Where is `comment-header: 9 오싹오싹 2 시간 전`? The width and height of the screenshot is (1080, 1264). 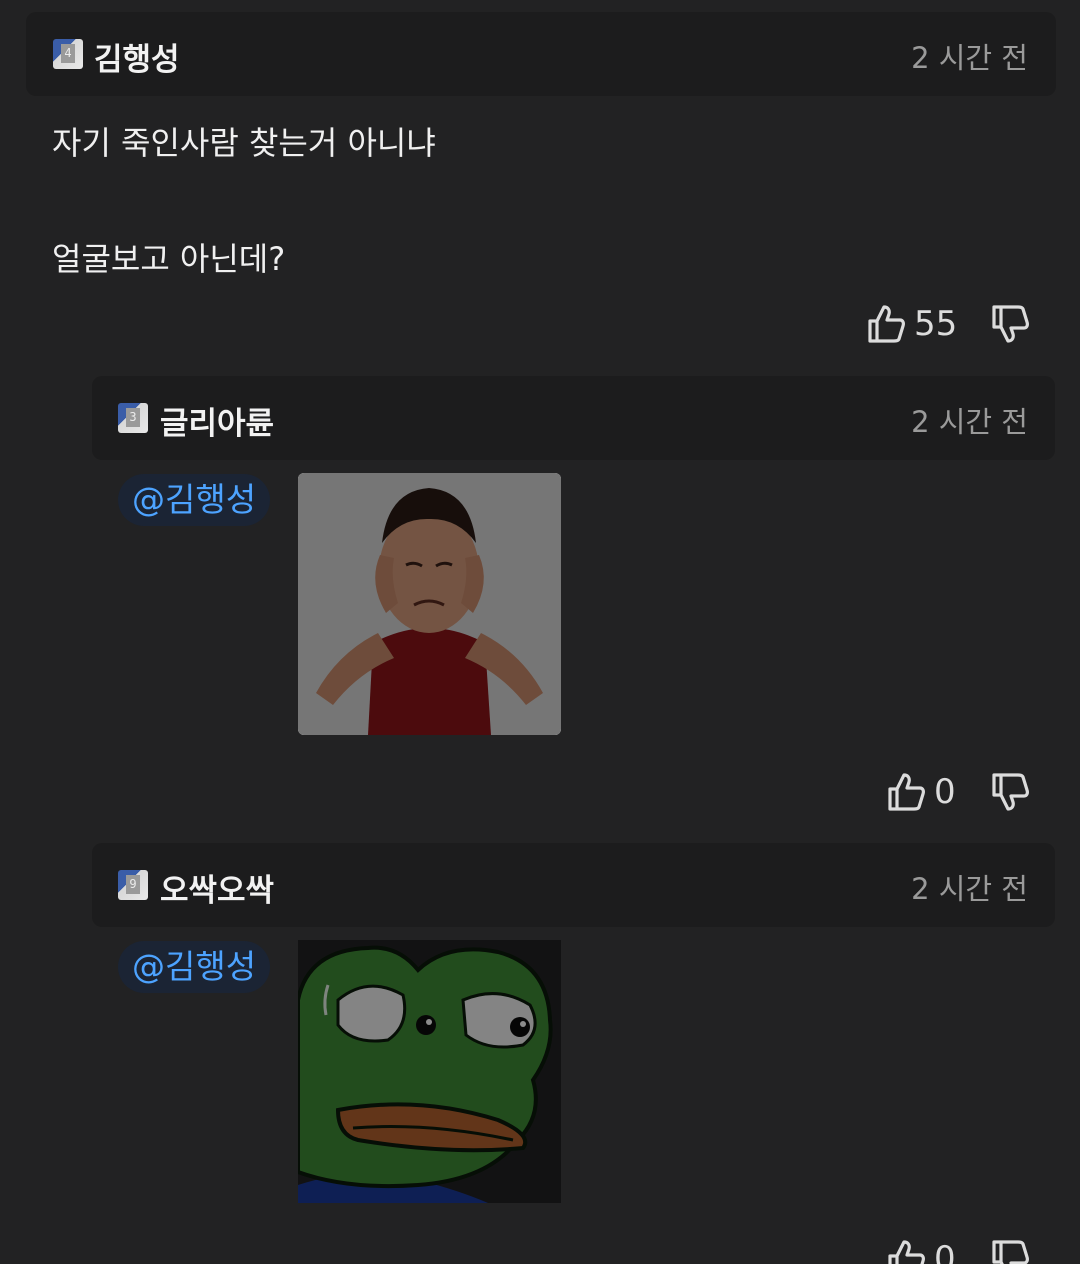
comment-header: 9 오싹오싹 2 시간 전 is located at coordinates (573, 885).